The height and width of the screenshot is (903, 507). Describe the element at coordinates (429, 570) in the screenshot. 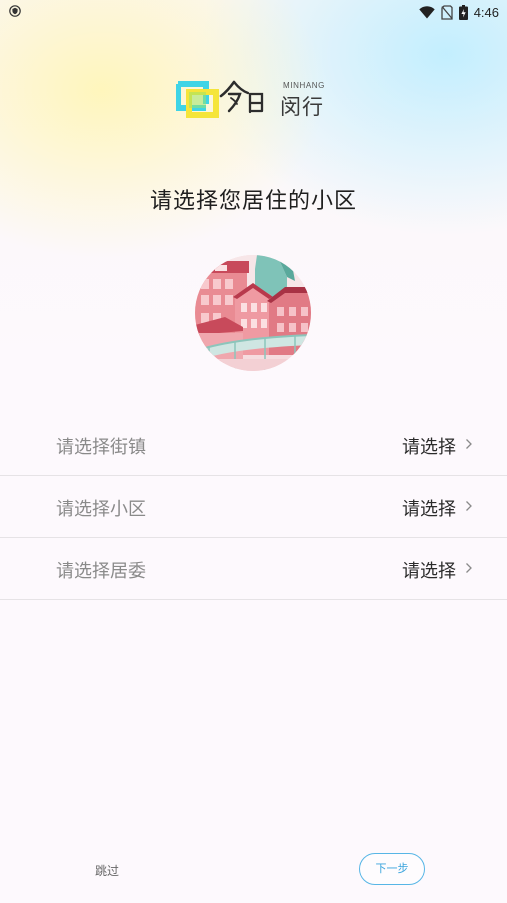

I see `residents-committee-value: 请选择` at that location.